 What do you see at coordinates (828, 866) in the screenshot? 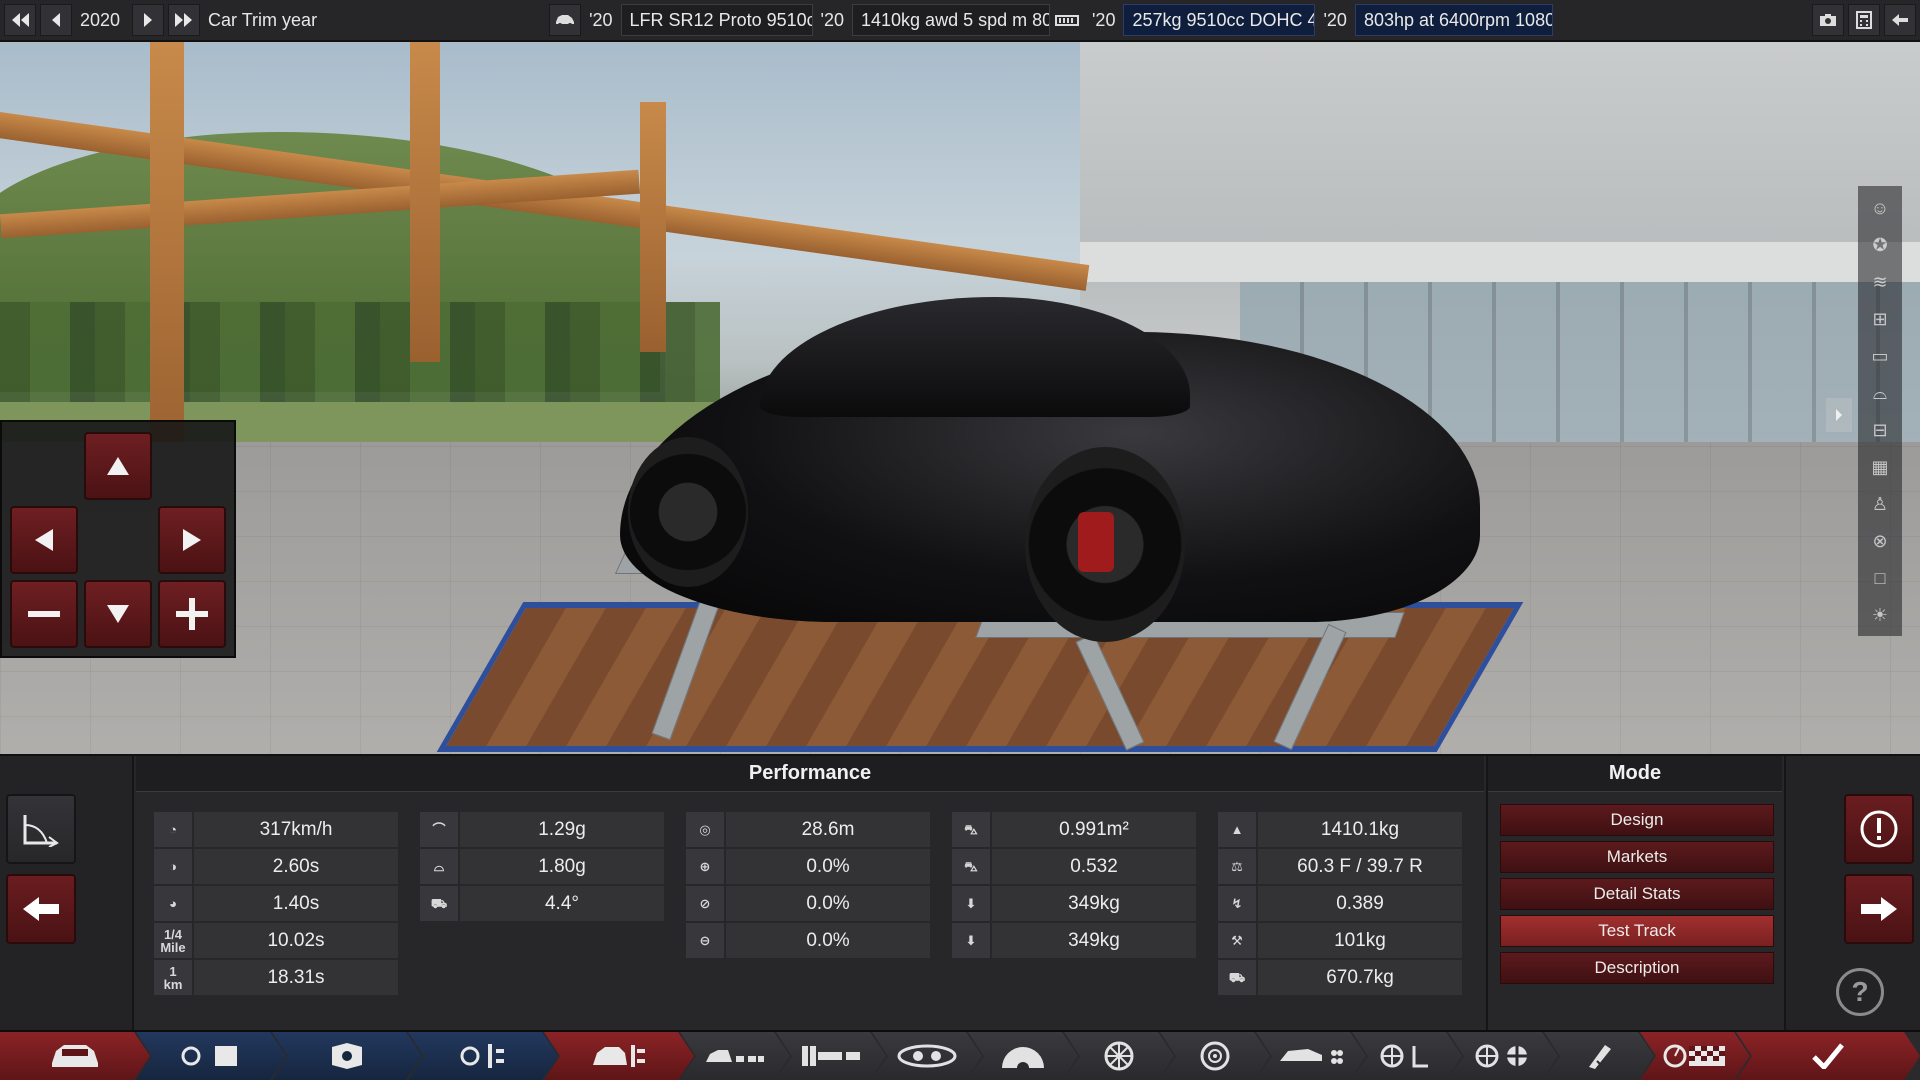
I see `brake-fade-value: 0.0%` at bounding box center [828, 866].